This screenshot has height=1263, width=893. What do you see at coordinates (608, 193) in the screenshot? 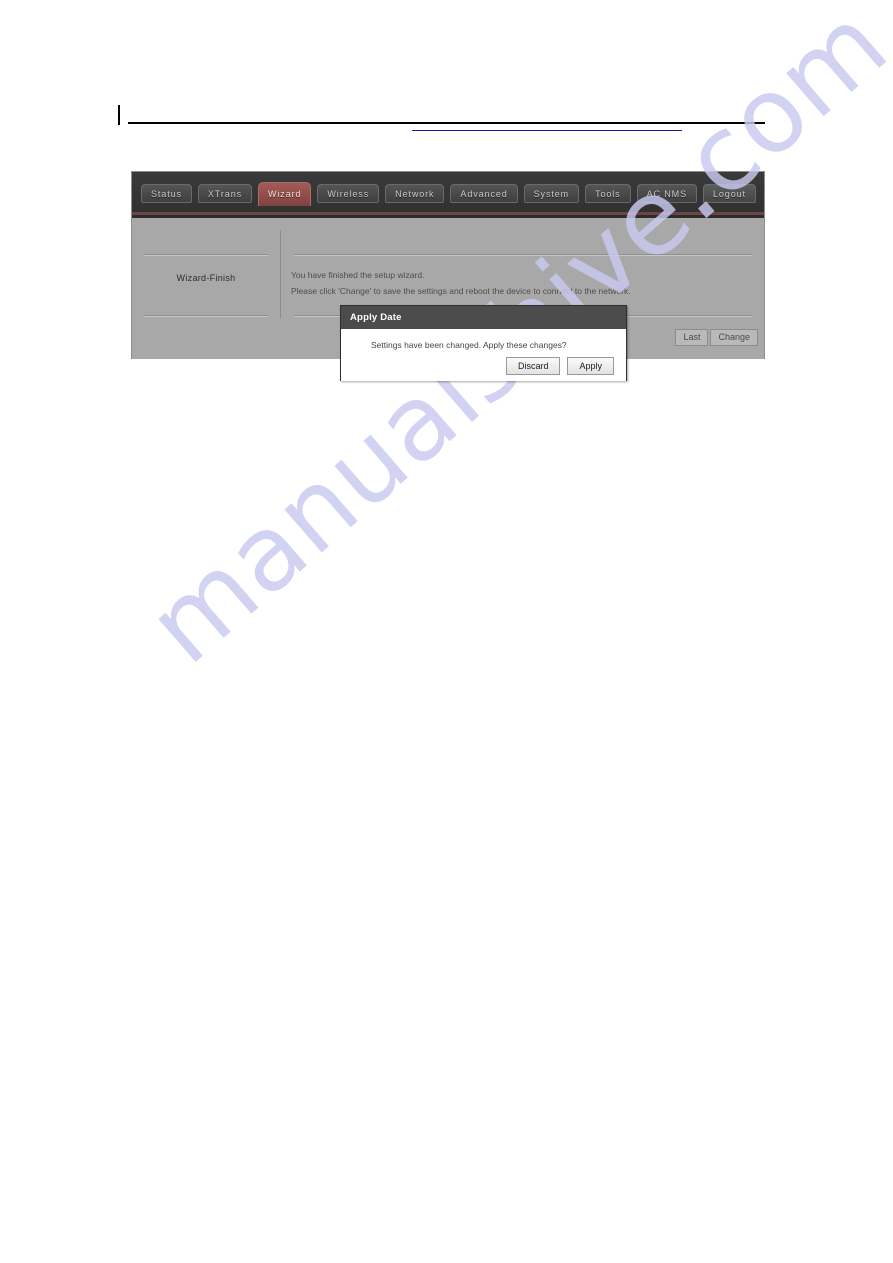
I see `nav-tab-tools: Tools` at bounding box center [608, 193].